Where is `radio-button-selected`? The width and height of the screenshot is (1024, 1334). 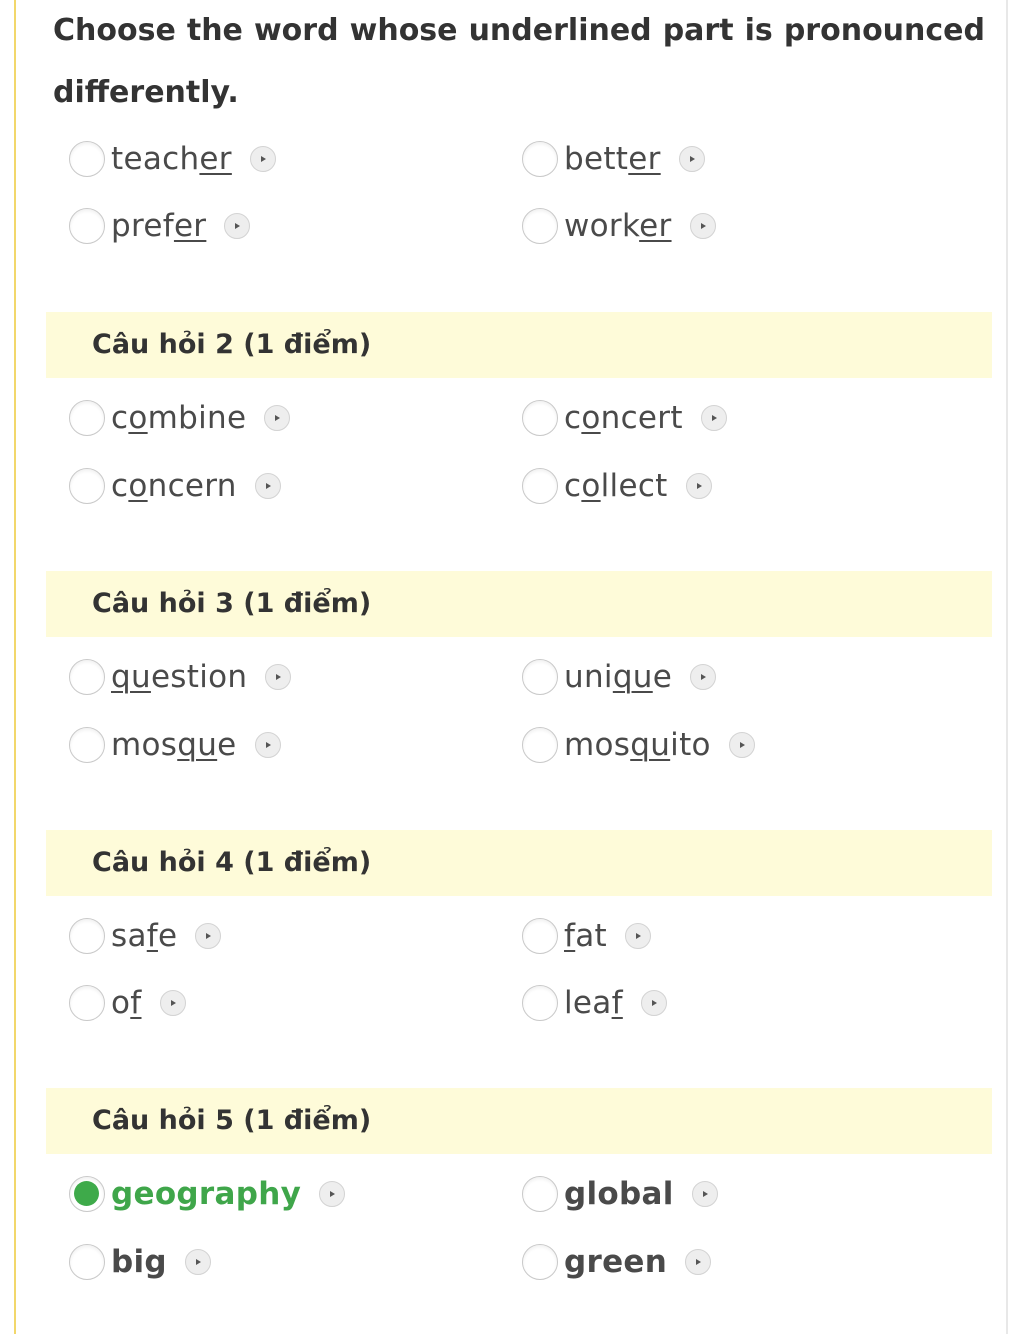
radio-button-selected is located at coordinates (87, 1194).